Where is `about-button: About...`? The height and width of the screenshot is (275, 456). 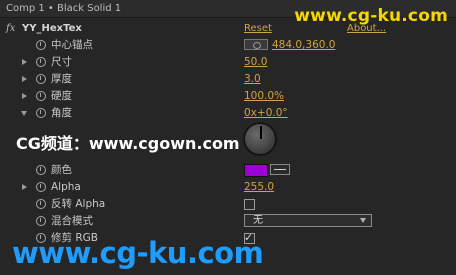 about-button: About... is located at coordinates (366, 29).